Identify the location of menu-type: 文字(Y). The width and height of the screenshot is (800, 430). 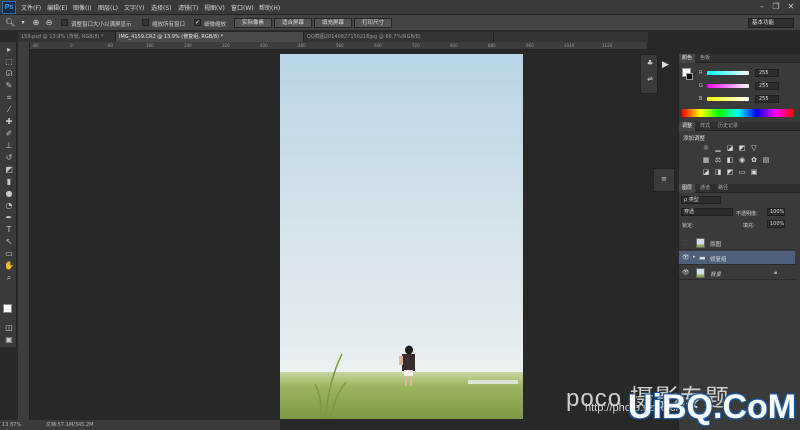
(134, 7).